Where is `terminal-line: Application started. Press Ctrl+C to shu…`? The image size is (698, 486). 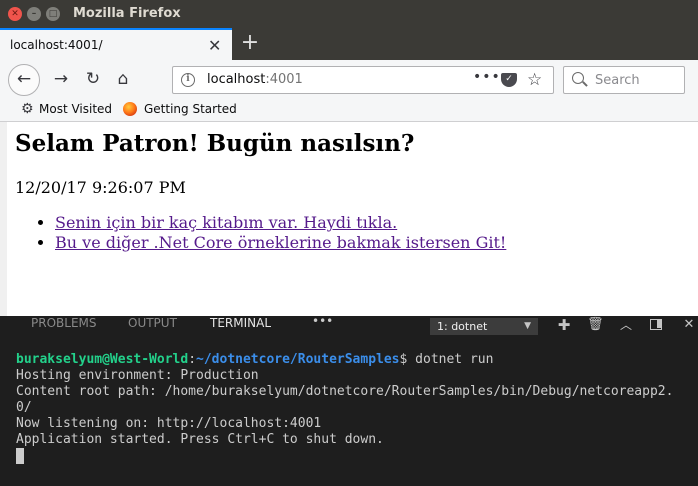
terminal-line: Application started. Press Ctrl+C to shu… is located at coordinates (200, 439).